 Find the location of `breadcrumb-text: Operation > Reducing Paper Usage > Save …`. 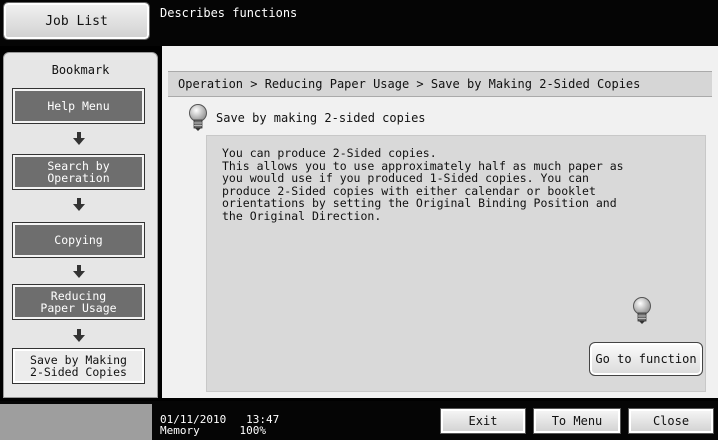

breadcrumb-text: Operation > Reducing Paper Usage > Save … is located at coordinates (409, 84).